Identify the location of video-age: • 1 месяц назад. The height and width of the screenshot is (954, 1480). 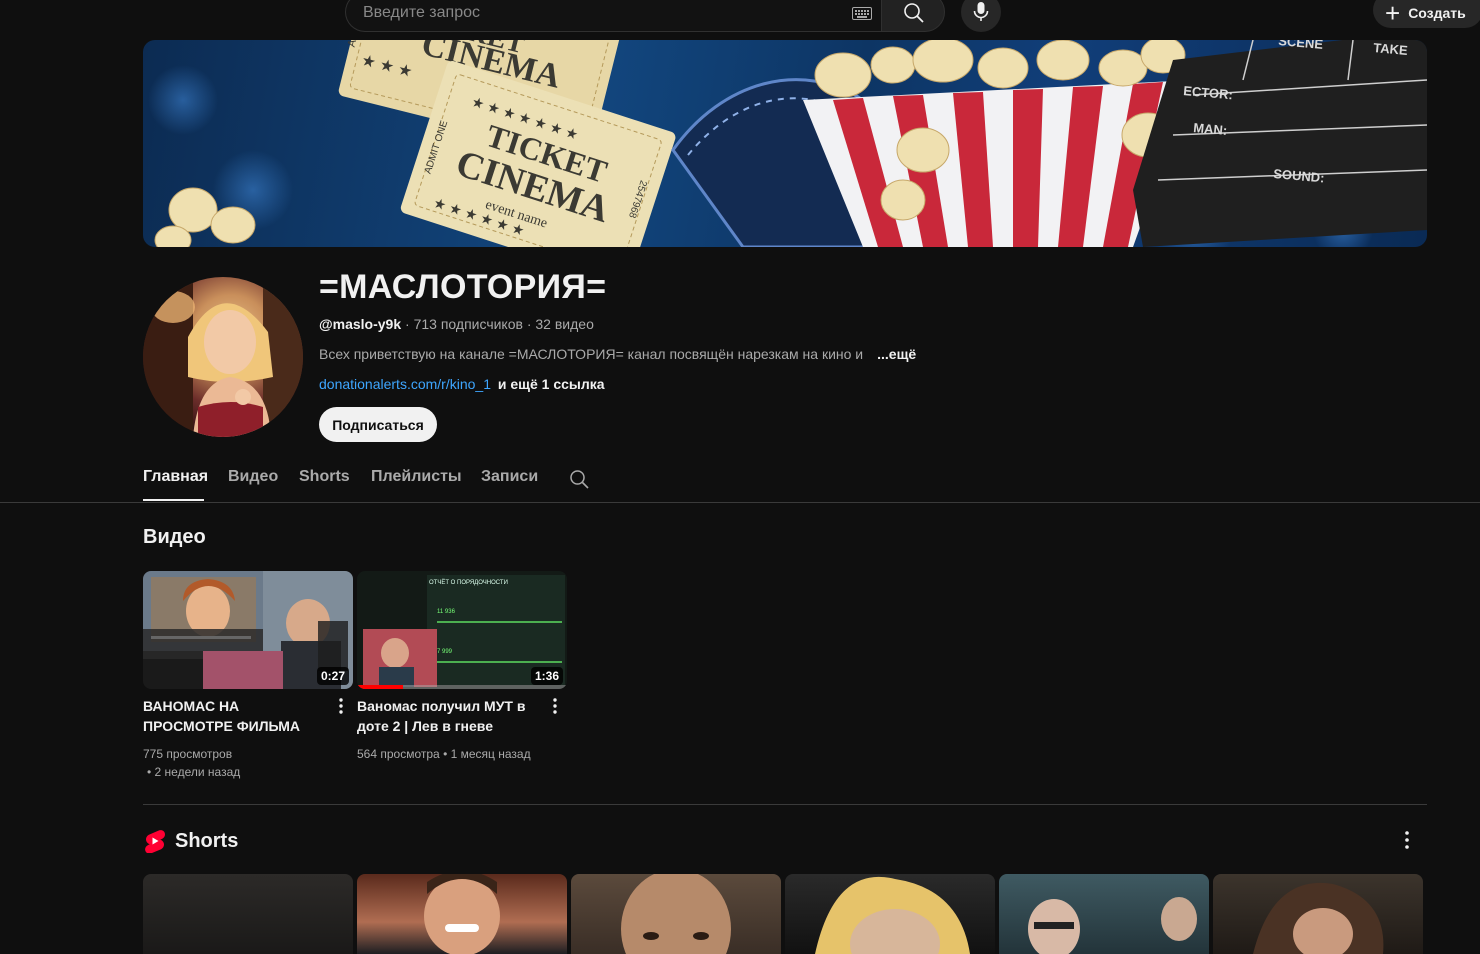
(487, 754).